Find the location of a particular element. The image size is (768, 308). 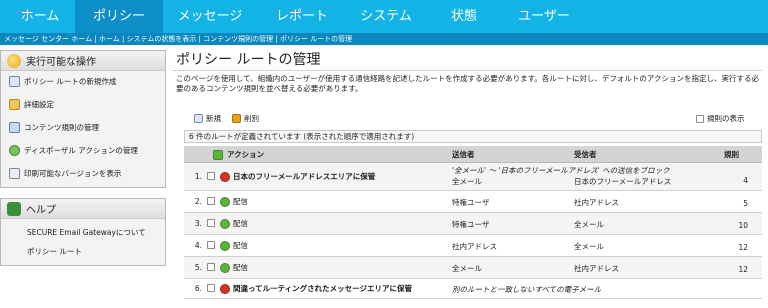

actions-panel-title: 実行可能な操作 is located at coordinates (61, 62).